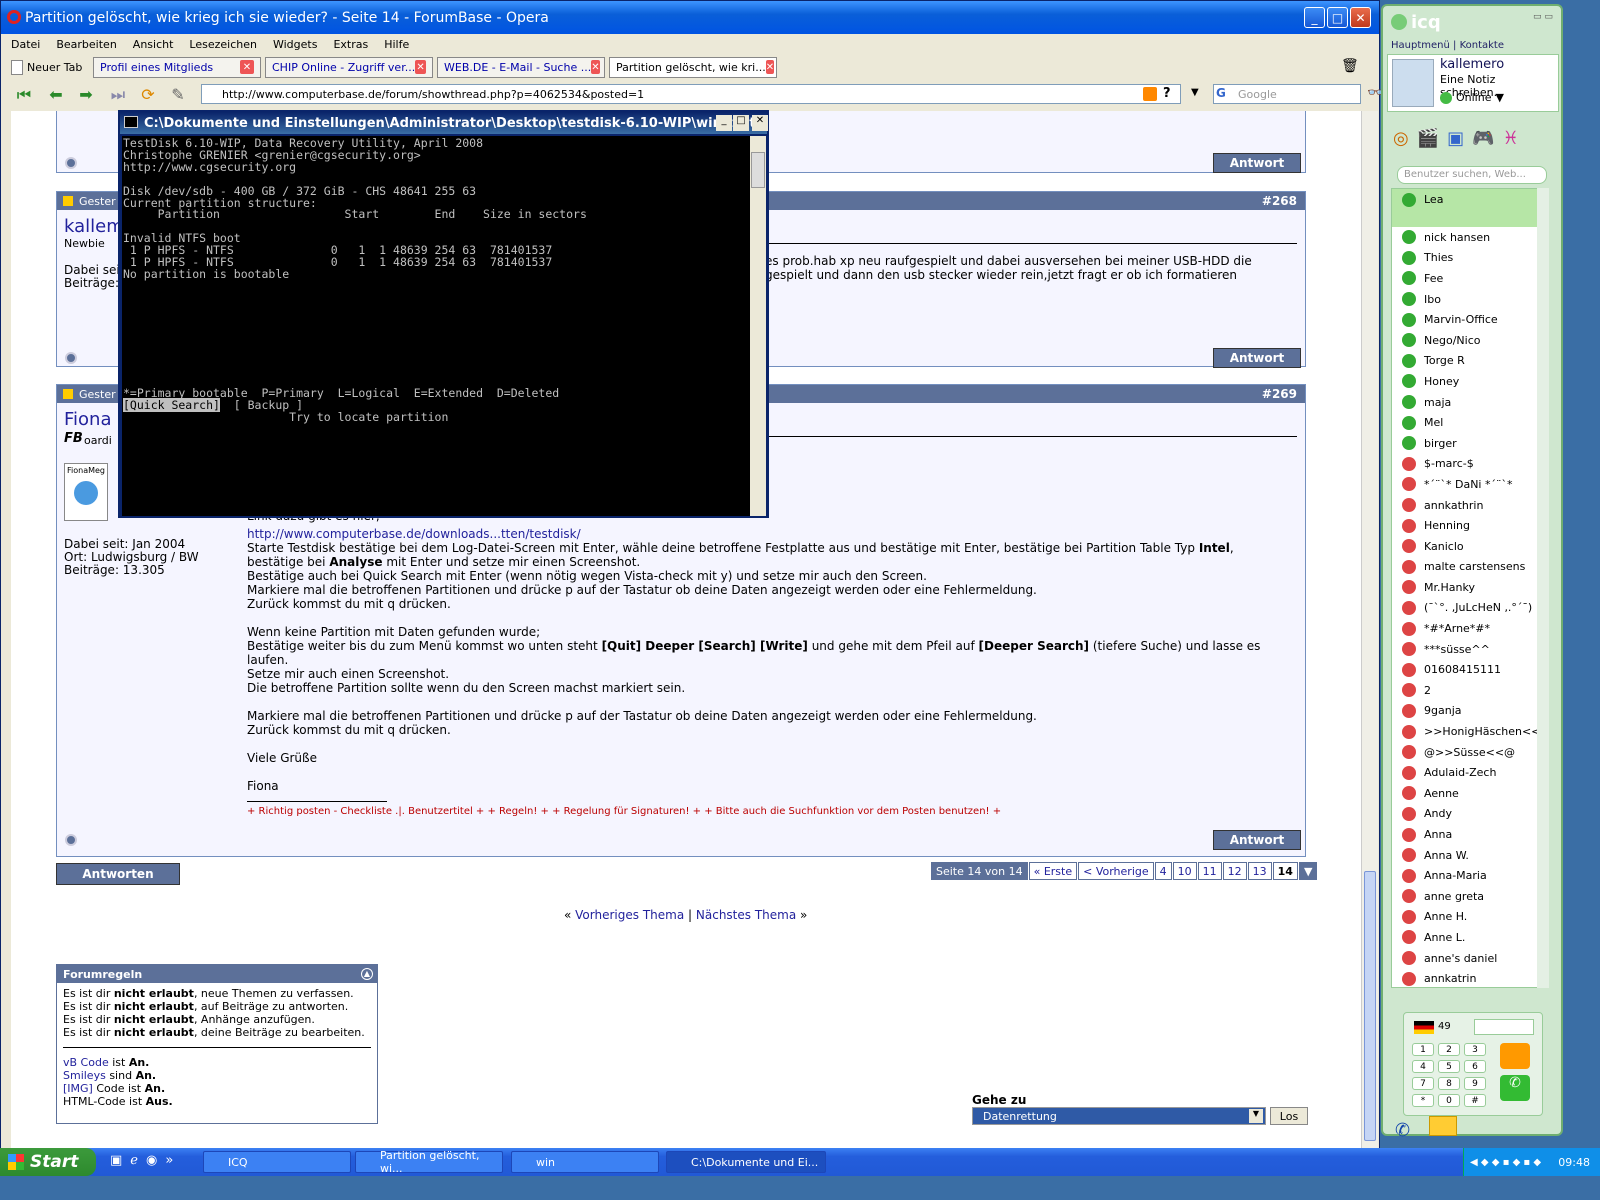 Image resolution: width=1600 pixels, height=1200 pixels. What do you see at coordinates (1468, 484) in the screenshot?
I see `contact-item: *´¨`* DaNi *´¨`*` at bounding box center [1468, 484].